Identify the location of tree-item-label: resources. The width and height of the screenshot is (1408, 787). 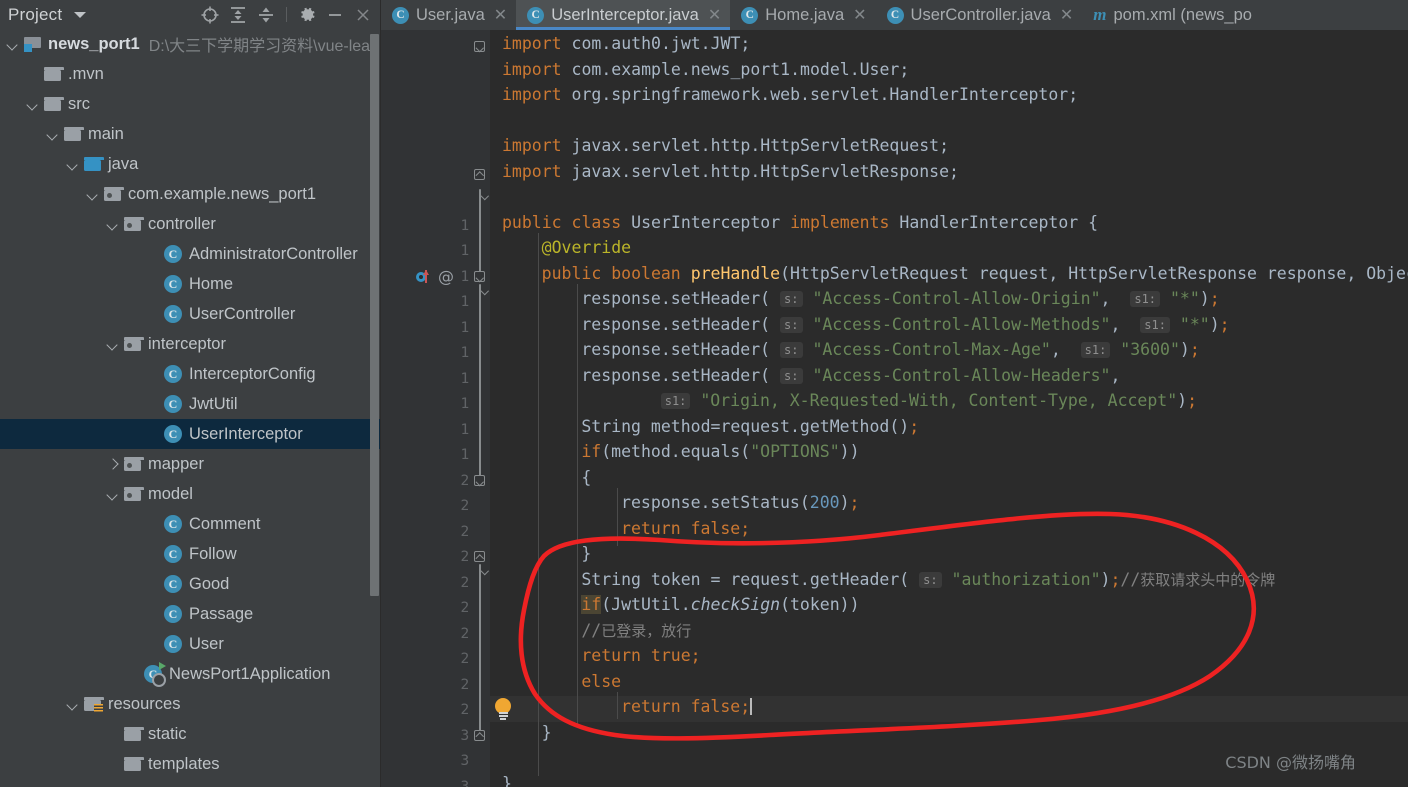
(144, 703).